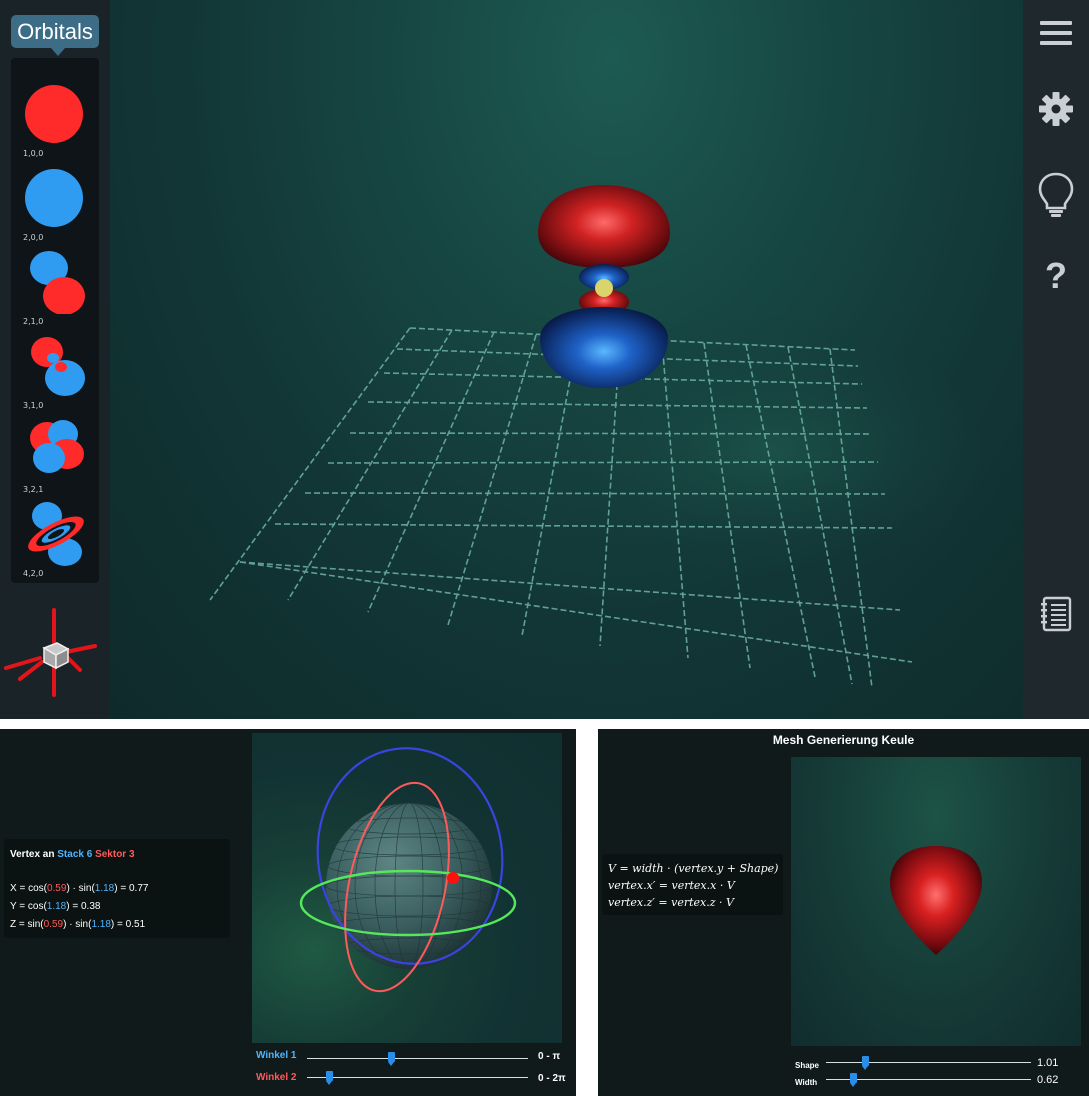 The image size is (1089, 1096). I want to click on formula-line: vertex.x′ = vertex.x · V, so click(671, 885).